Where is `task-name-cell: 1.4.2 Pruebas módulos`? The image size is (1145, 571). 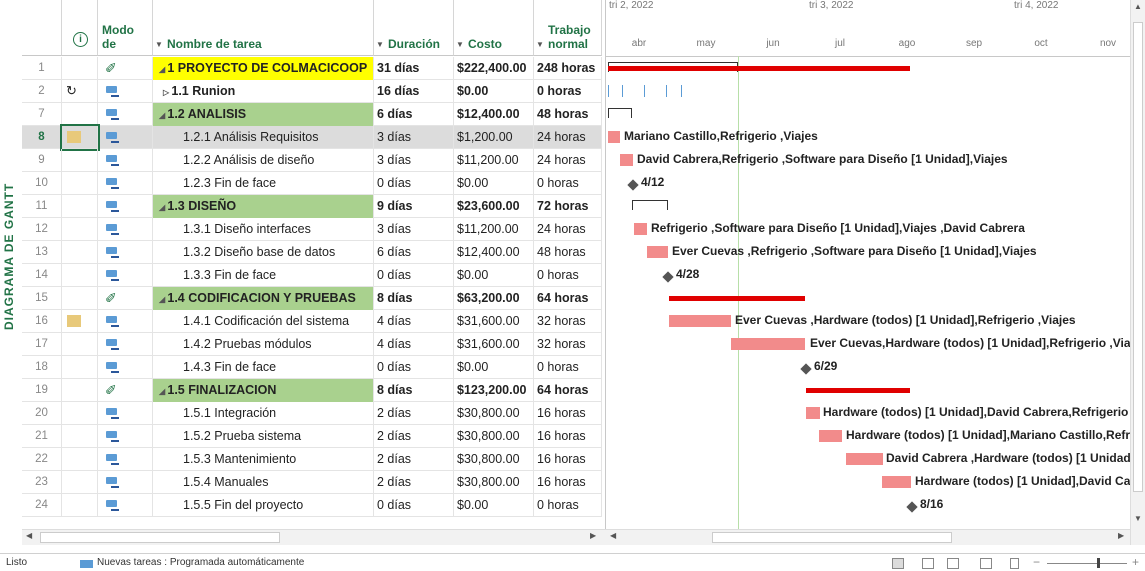 task-name-cell: 1.4.2 Pruebas módulos is located at coordinates (263, 344).